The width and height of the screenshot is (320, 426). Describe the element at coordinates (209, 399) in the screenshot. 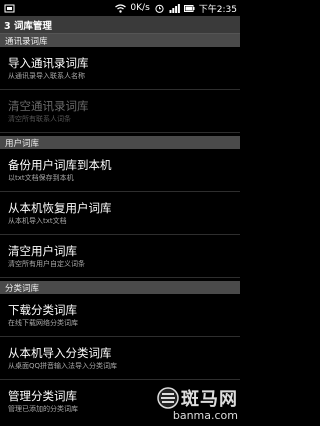

I see `watermark-cn: 斑马网` at that location.